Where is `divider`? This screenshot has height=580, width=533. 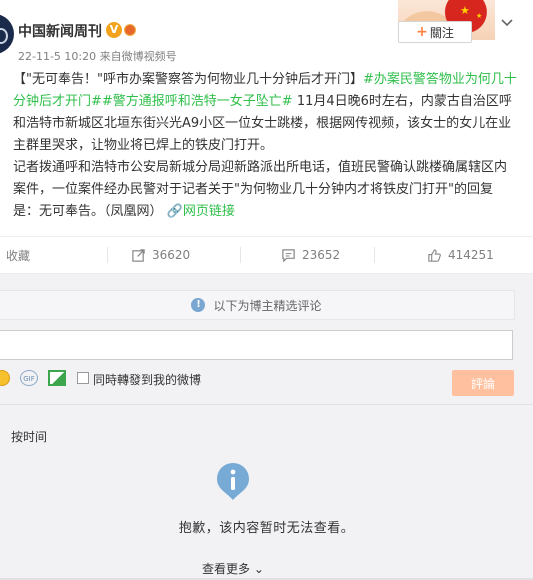 divider is located at coordinates (266, 404).